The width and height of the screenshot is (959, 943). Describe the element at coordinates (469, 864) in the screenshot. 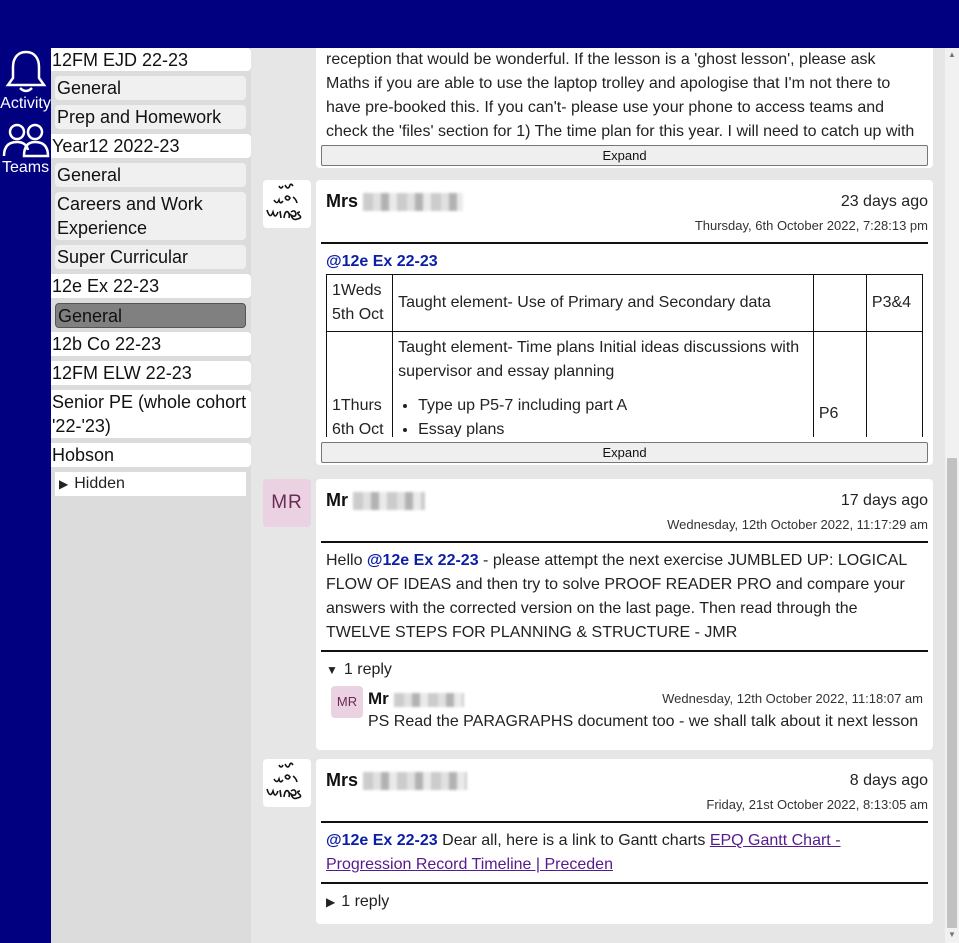

I see `gantt-link: Progression Record Timeline | Preceden` at that location.